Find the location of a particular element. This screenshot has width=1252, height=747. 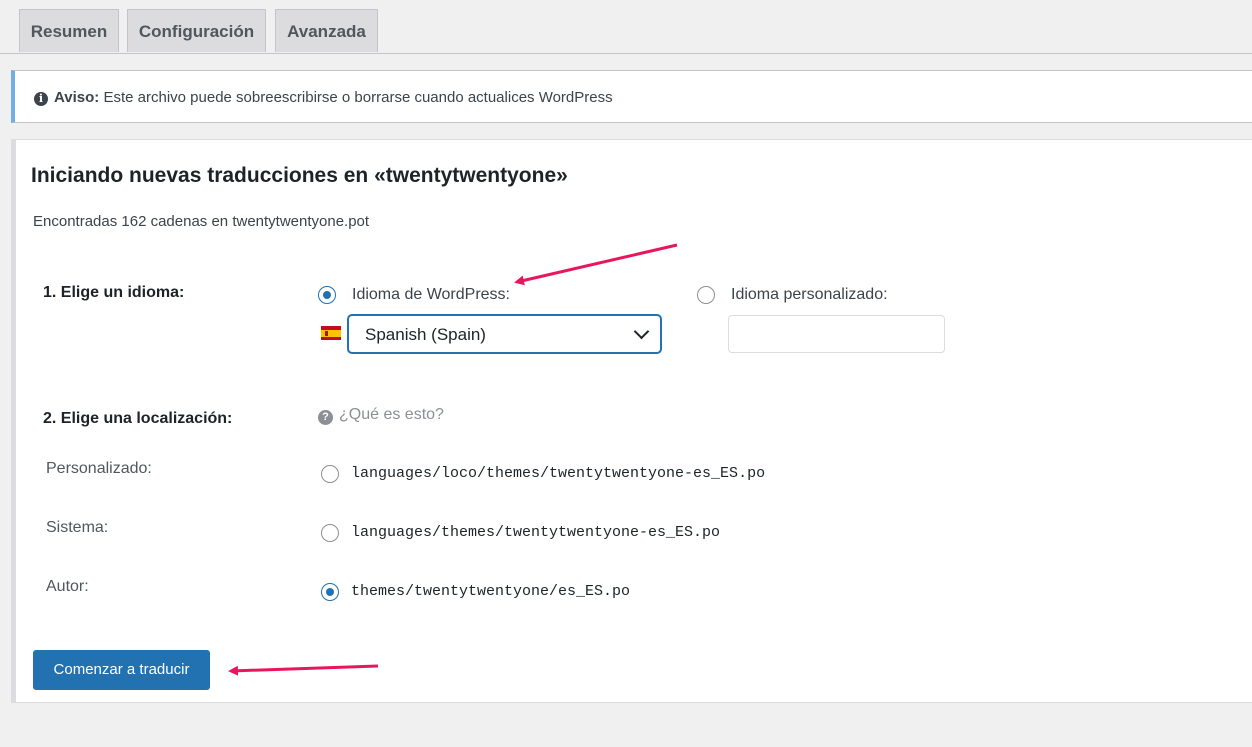

tab-bar: Resumen Configuración Avanzada is located at coordinates (626, 27).